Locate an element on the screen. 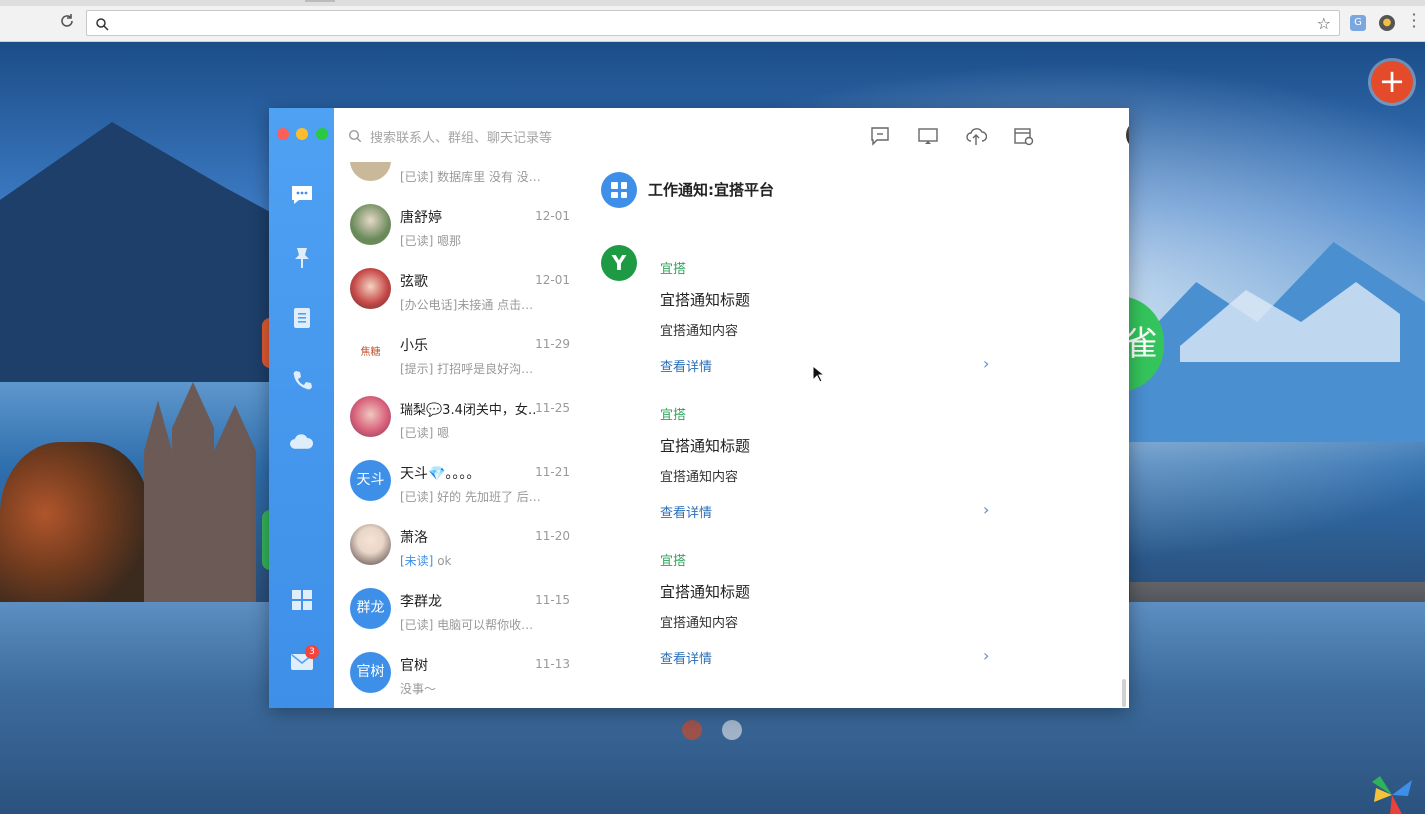  conversation-name: 天斗💎。。。。 is located at coordinates (440, 474).